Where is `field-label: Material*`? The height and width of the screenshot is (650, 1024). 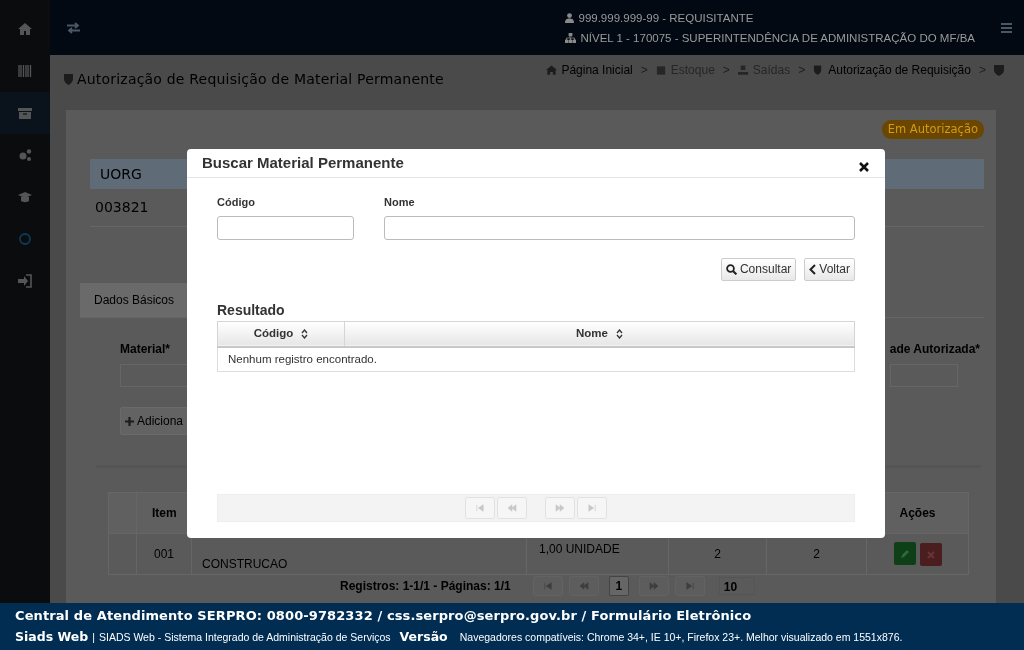 field-label: Material* is located at coordinates (146, 350).